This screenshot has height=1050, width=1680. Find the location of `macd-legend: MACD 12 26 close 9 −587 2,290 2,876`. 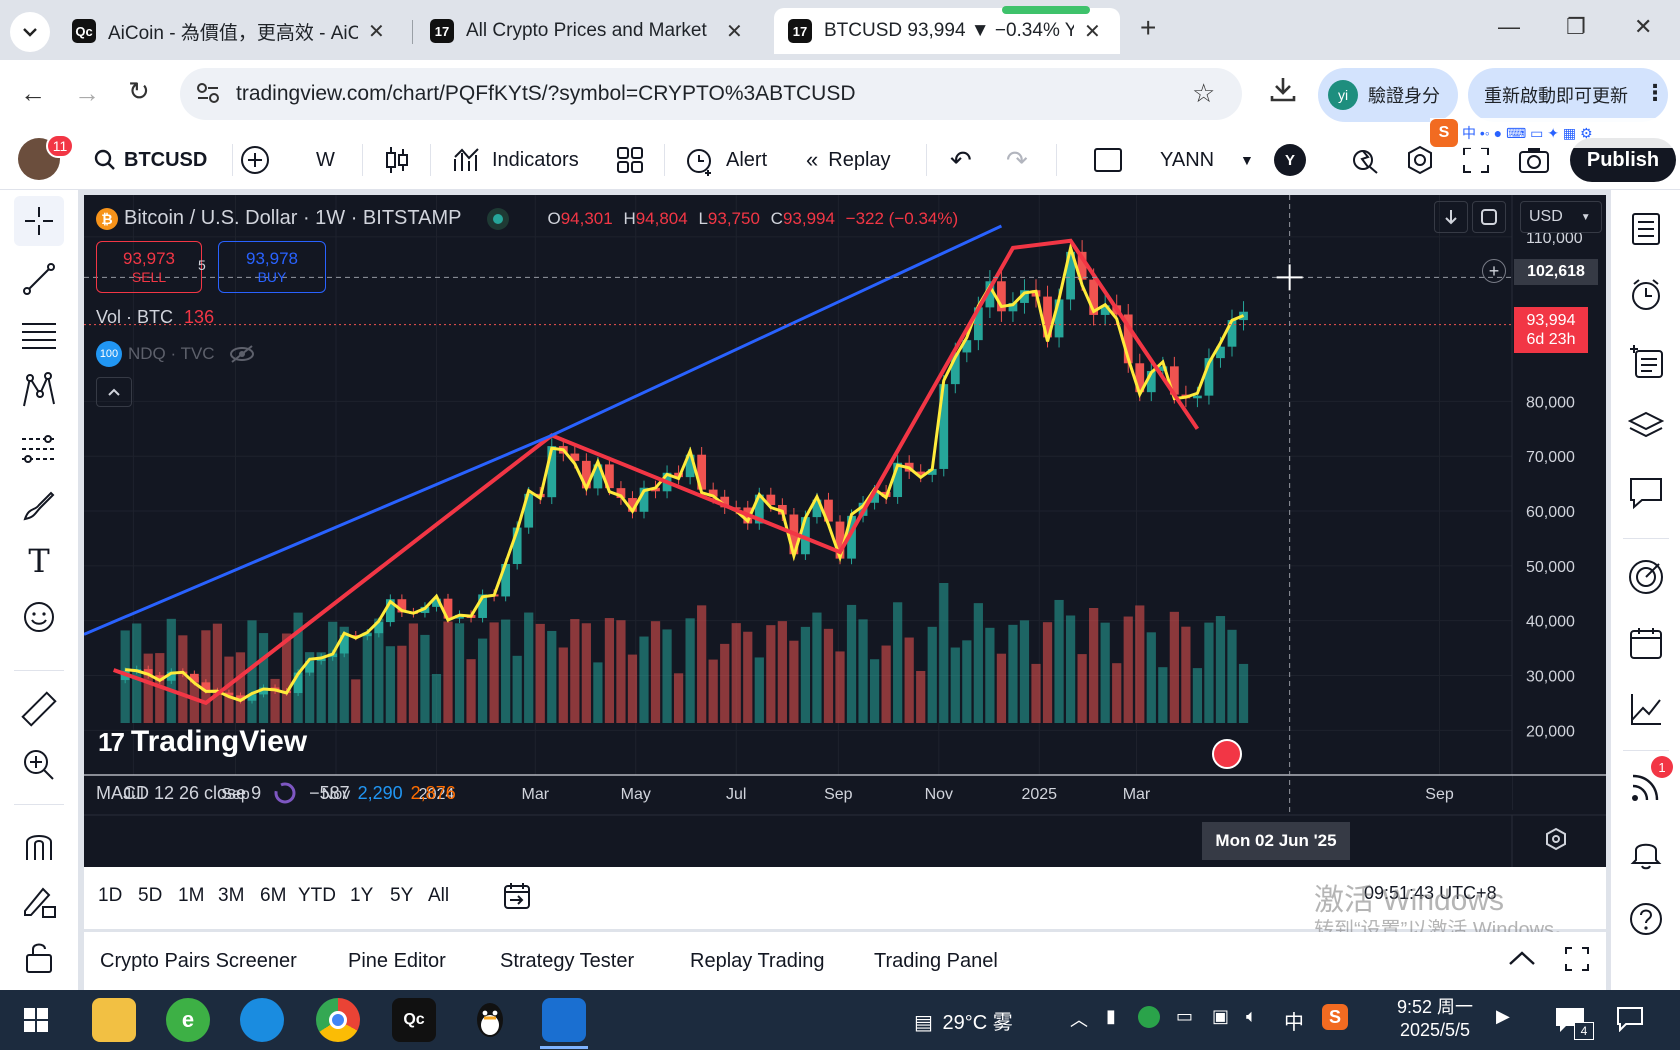

macd-legend: MACD 12 26 close 9 −587 2,290 2,876 is located at coordinates (276, 793).